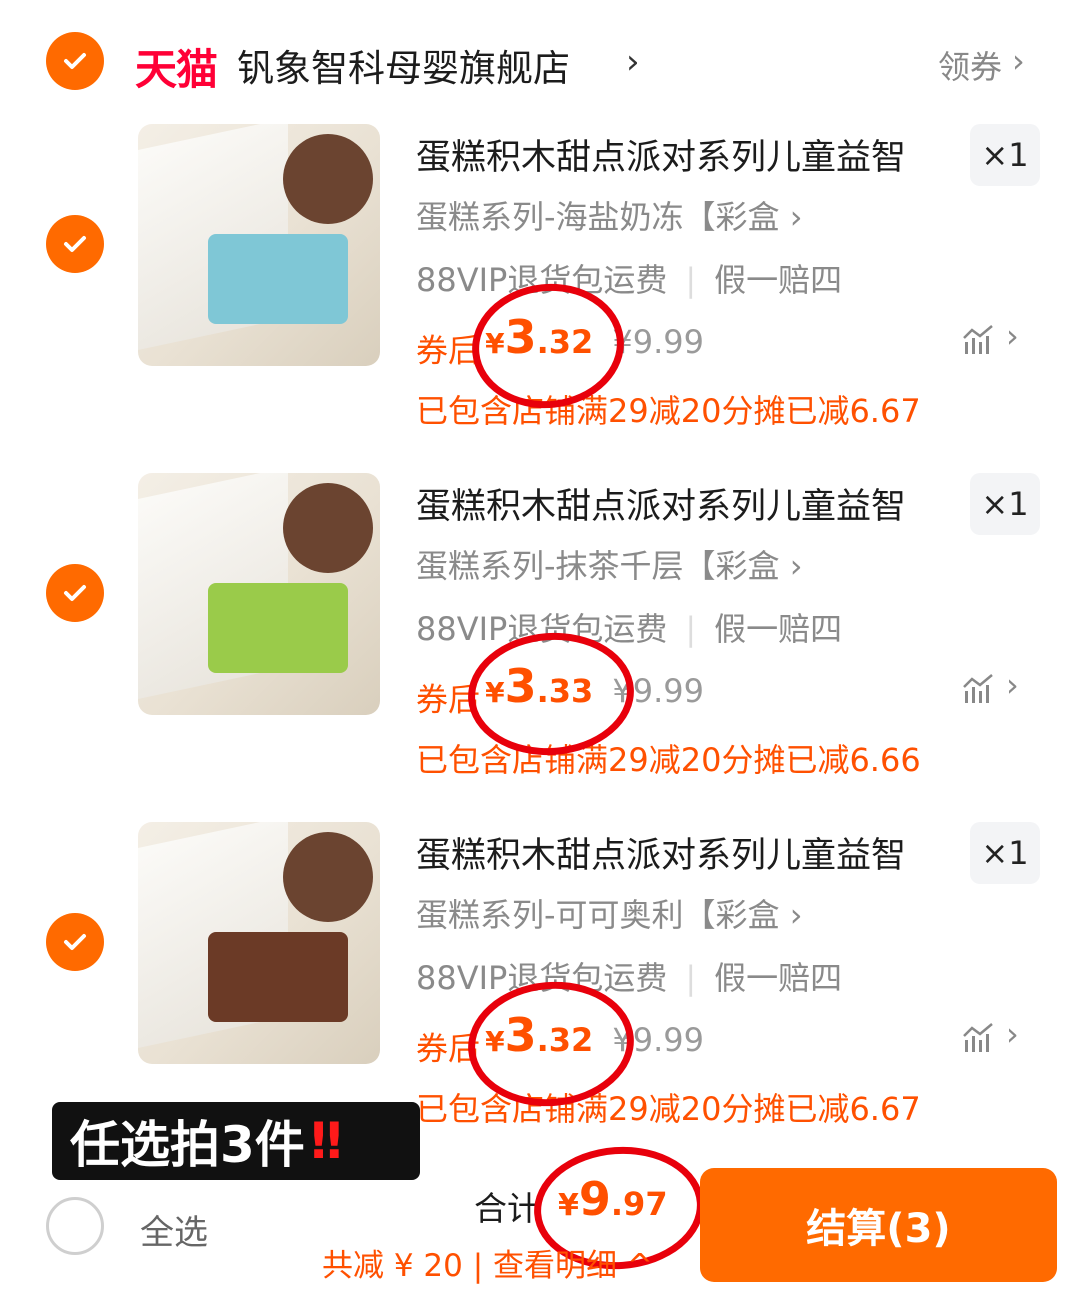 The height and width of the screenshot is (1305, 1080). Describe the element at coordinates (609, 564) in the screenshot. I see `sku-selector: 蛋糕系列-抹茶千层【彩盒 ›` at that location.